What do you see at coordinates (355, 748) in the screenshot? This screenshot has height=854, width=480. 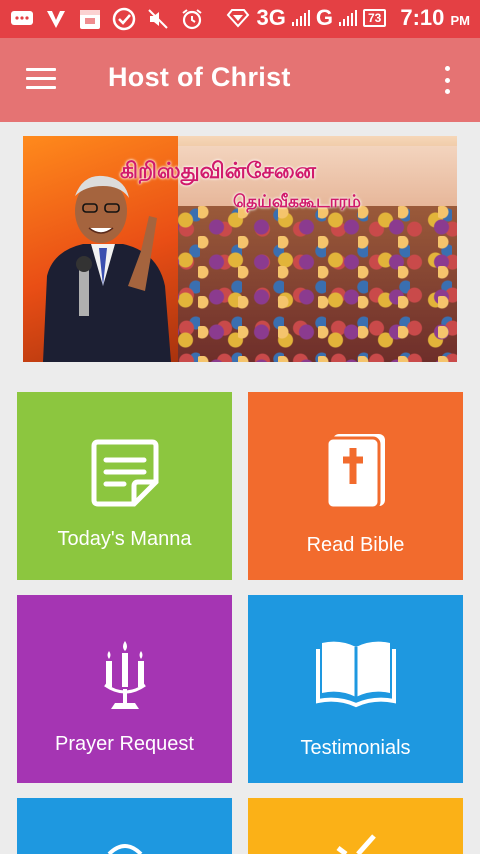 I see `testimonials-label: Testimonials` at bounding box center [355, 748].